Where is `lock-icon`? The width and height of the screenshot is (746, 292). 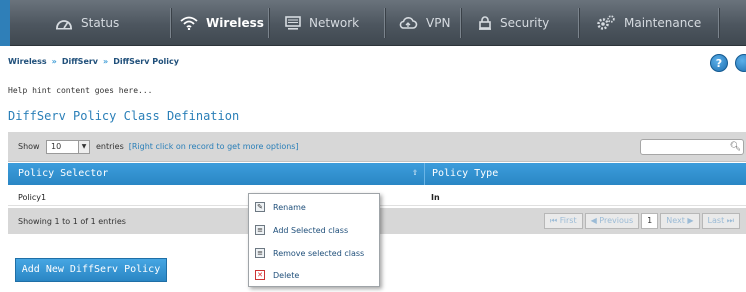
lock-icon is located at coordinates (485, 23).